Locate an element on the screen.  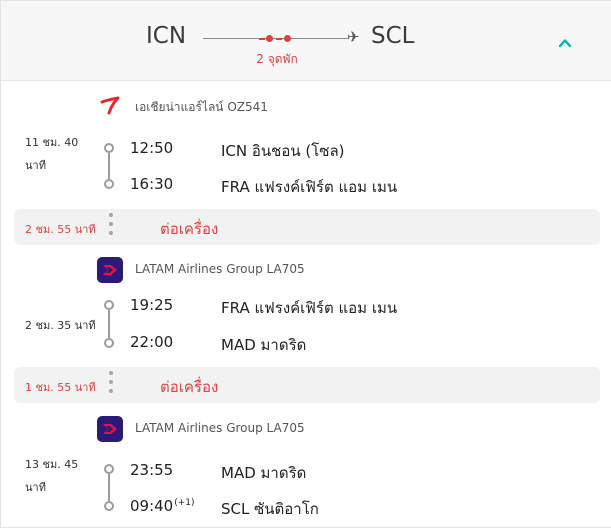
layover-duration: 1 ชม. 55 นาที is located at coordinates (60, 387).